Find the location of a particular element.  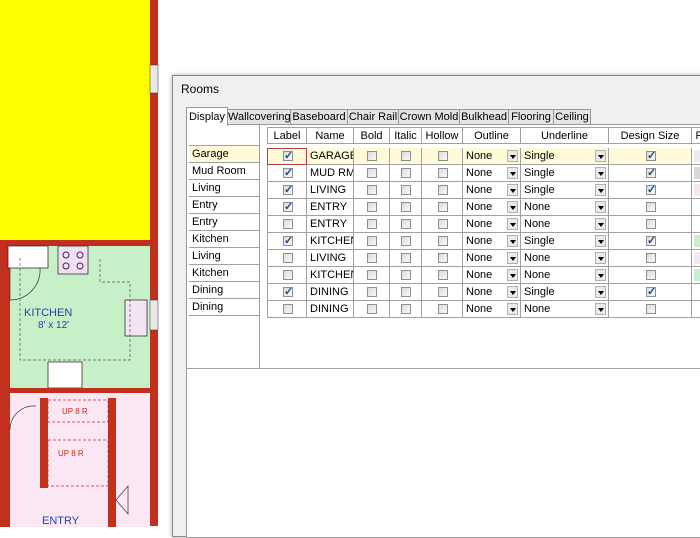

tab-baseboard: Baseboard is located at coordinates (319, 117).